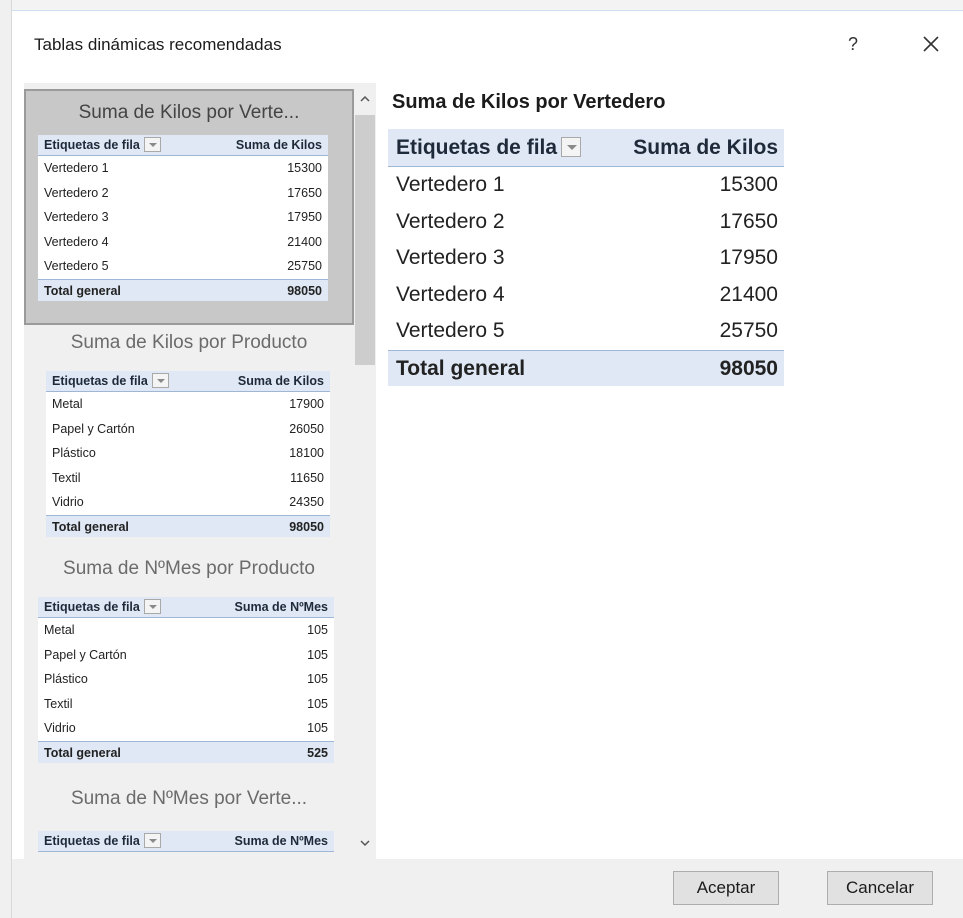  What do you see at coordinates (317, 752) in the screenshot?
I see `total-value: 525` at bounding box center [317, 752].